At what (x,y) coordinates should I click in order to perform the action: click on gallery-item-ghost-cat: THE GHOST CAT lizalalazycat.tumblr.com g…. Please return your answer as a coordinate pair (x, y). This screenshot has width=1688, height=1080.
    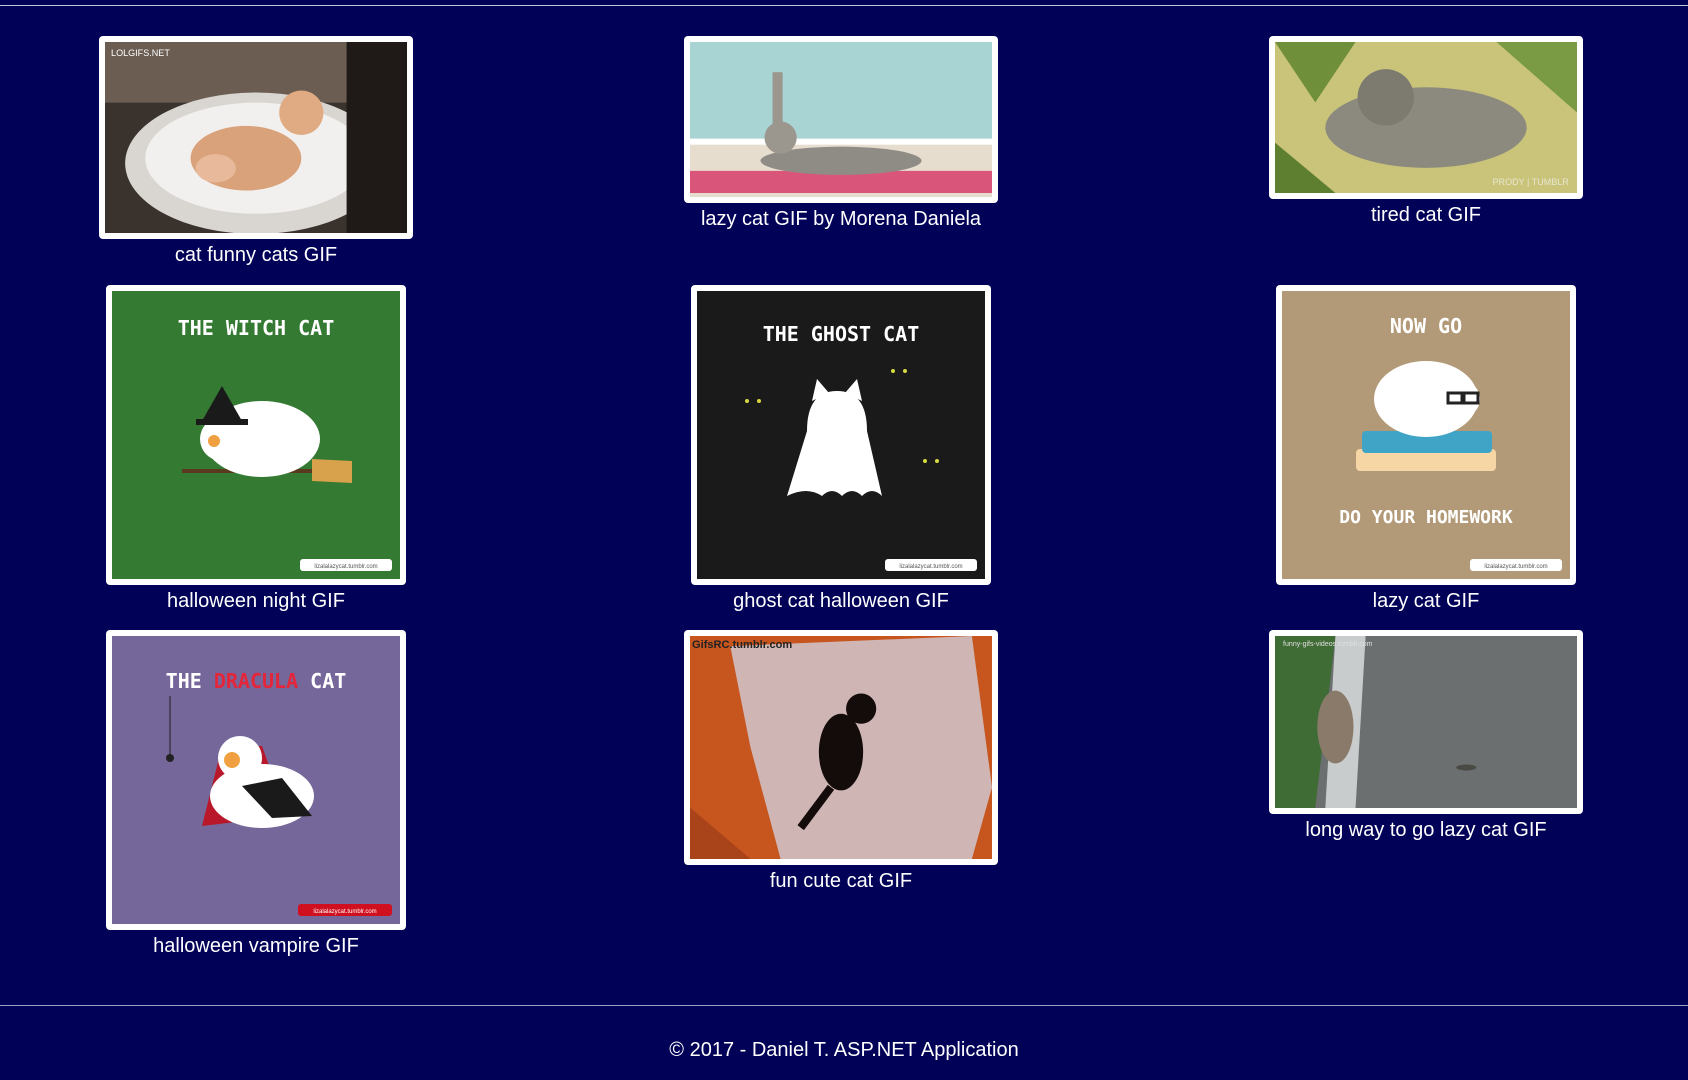
    Looking at the image, I should click on (841, 450).